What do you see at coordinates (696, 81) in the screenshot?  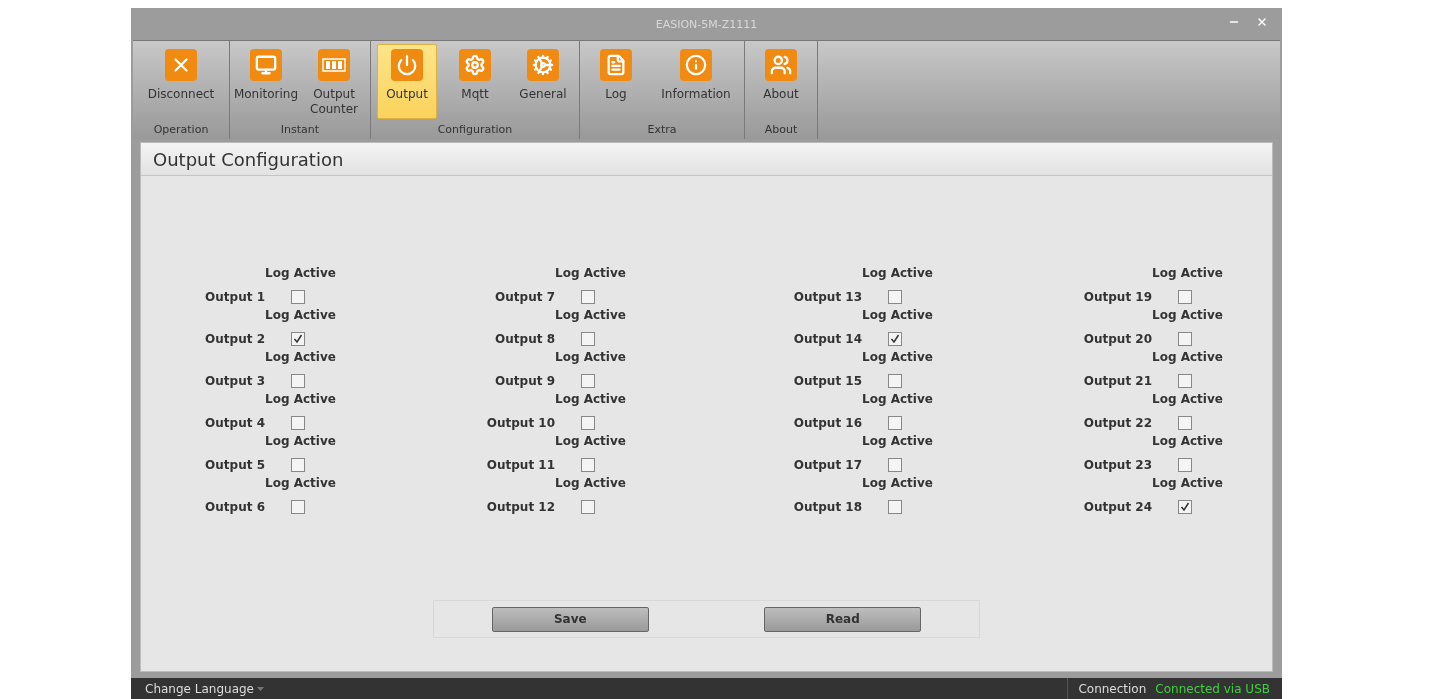 I see `ribbon-button: Information` at bounding box center [696, 81].